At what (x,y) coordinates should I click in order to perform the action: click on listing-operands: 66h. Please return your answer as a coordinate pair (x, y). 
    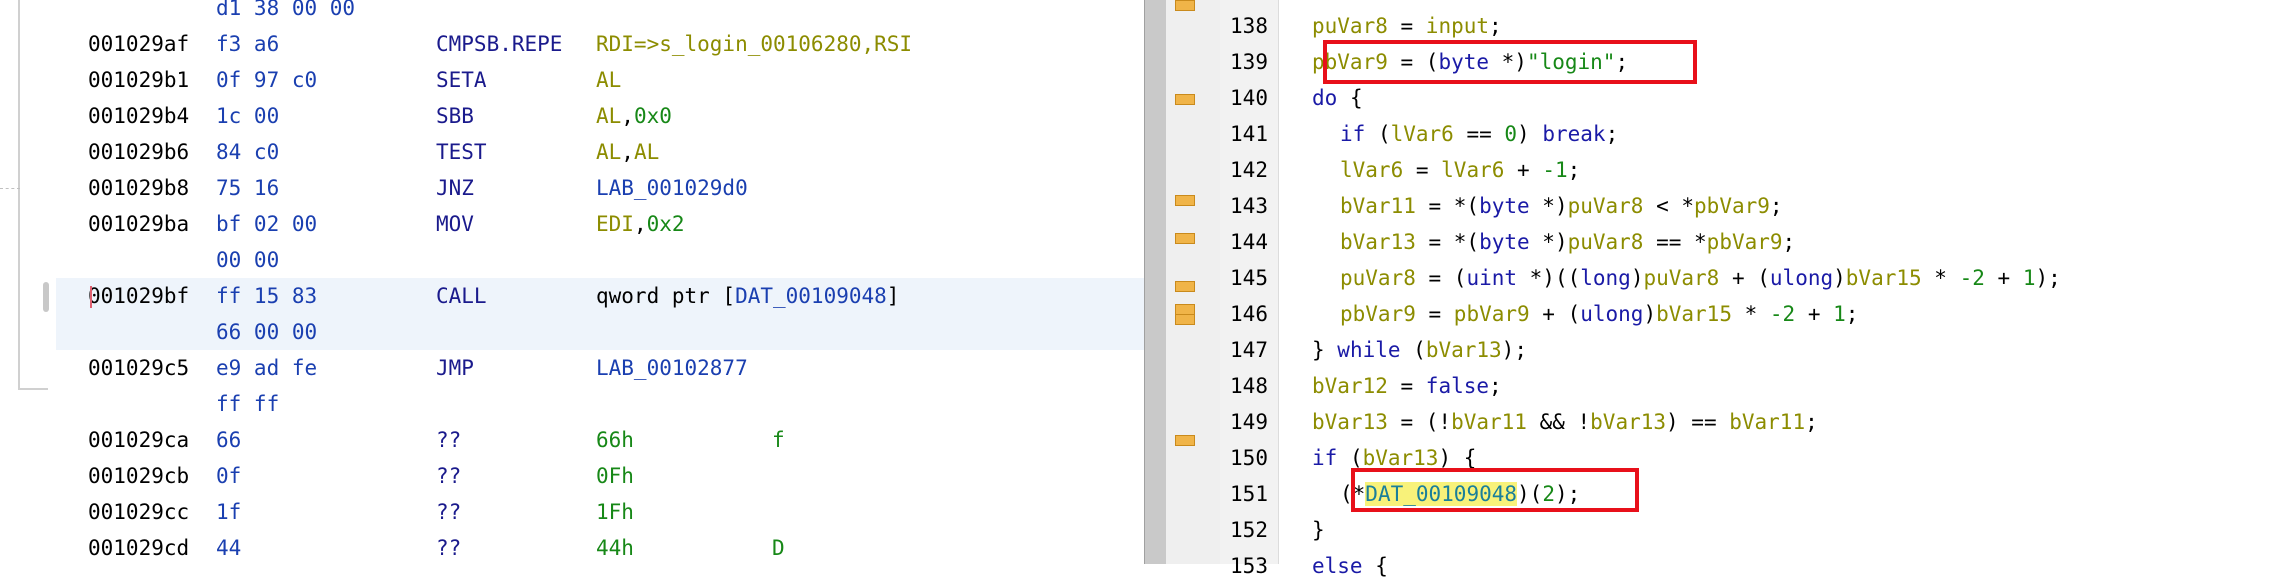
    Looking at the image, I should click on (615, 440).